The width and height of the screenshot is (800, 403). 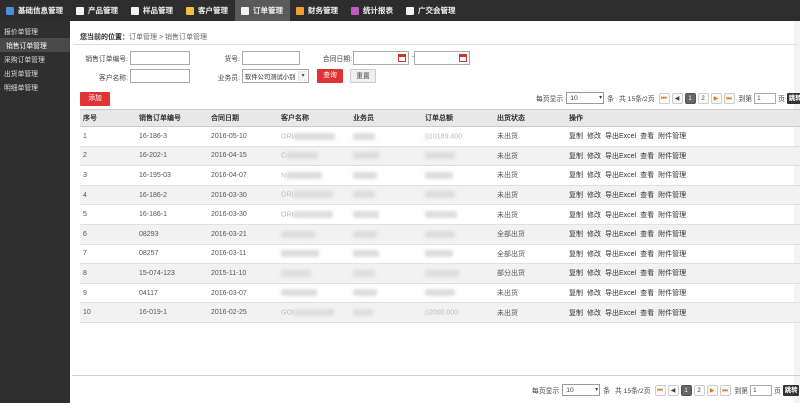 I want to click on sidebar-item: 明细单管理, so click(x=35, y=87).